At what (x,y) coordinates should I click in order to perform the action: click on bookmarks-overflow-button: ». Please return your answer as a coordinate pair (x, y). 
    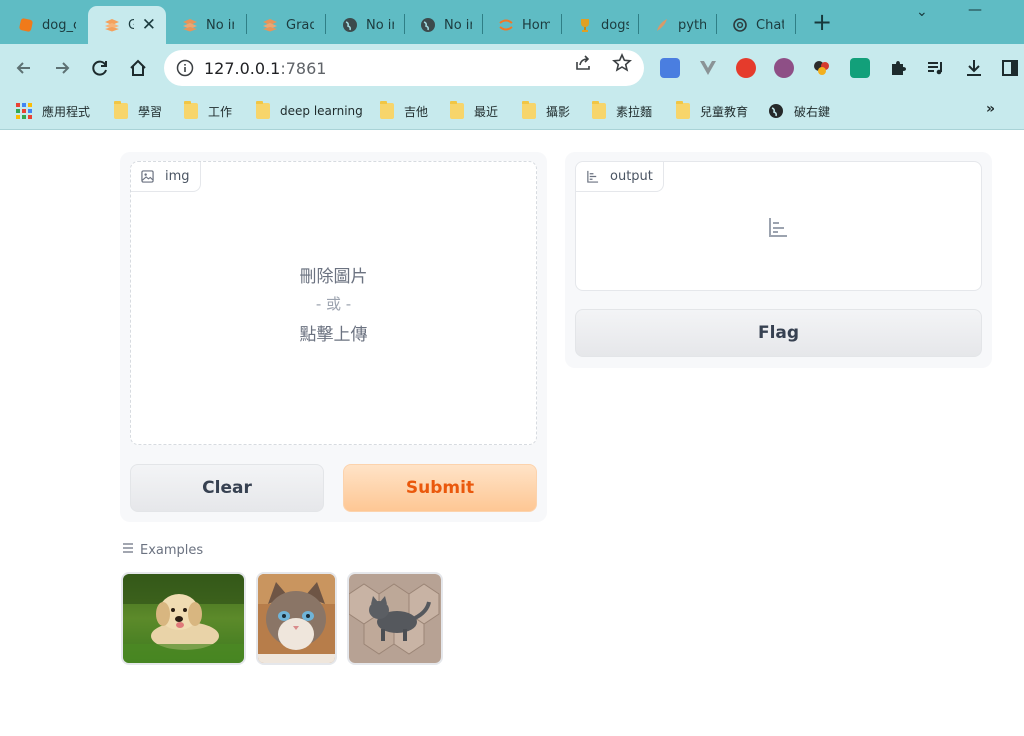
    Looking at the image, I should click on (990, 109).